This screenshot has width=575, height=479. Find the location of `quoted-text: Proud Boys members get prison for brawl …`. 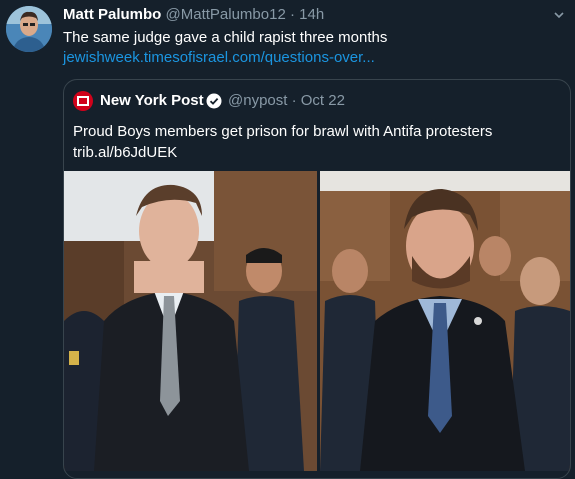

quoted-text: Proud Boys members get prison for brawl … is located at coordinates (283, 142).